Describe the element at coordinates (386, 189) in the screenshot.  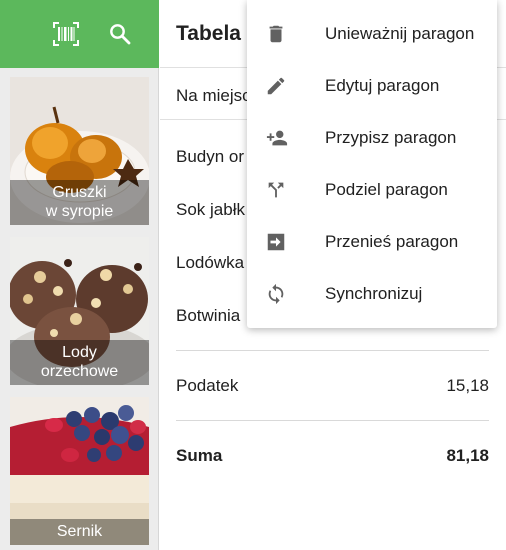
I see `menu-item-label: Podziel paragon` at that location.